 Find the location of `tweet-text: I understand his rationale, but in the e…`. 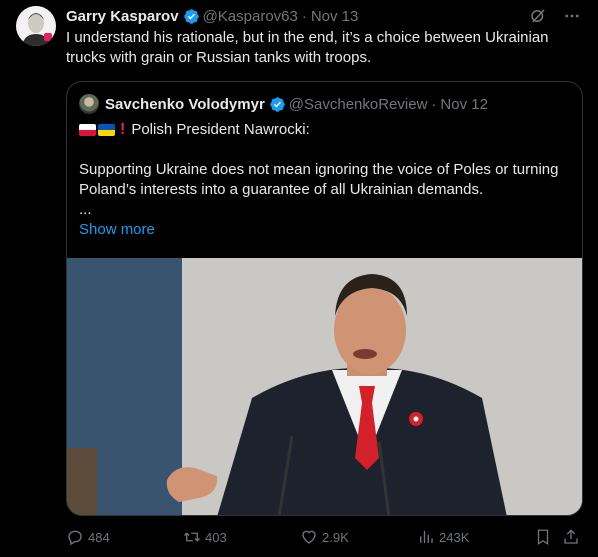

tweet-text: I understand his rationale, but in the e… is located at coordinates (307, 47).